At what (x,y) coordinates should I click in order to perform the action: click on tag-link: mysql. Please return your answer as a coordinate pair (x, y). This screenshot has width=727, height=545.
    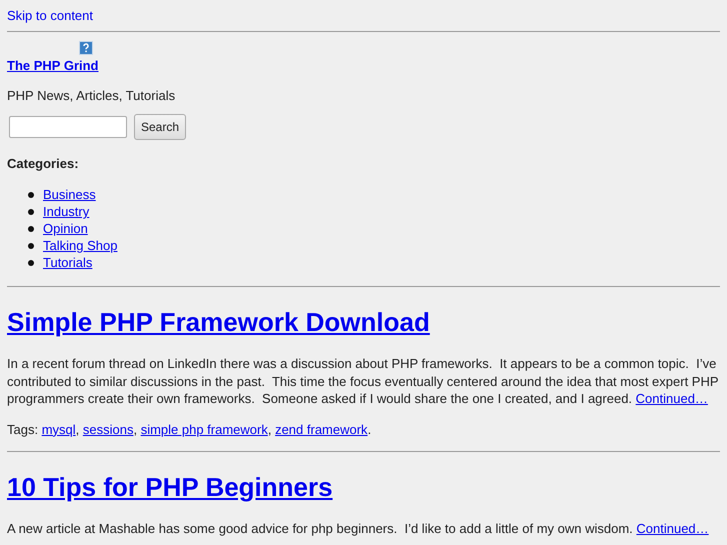
    Looking at the image, I should click on (59, 429).